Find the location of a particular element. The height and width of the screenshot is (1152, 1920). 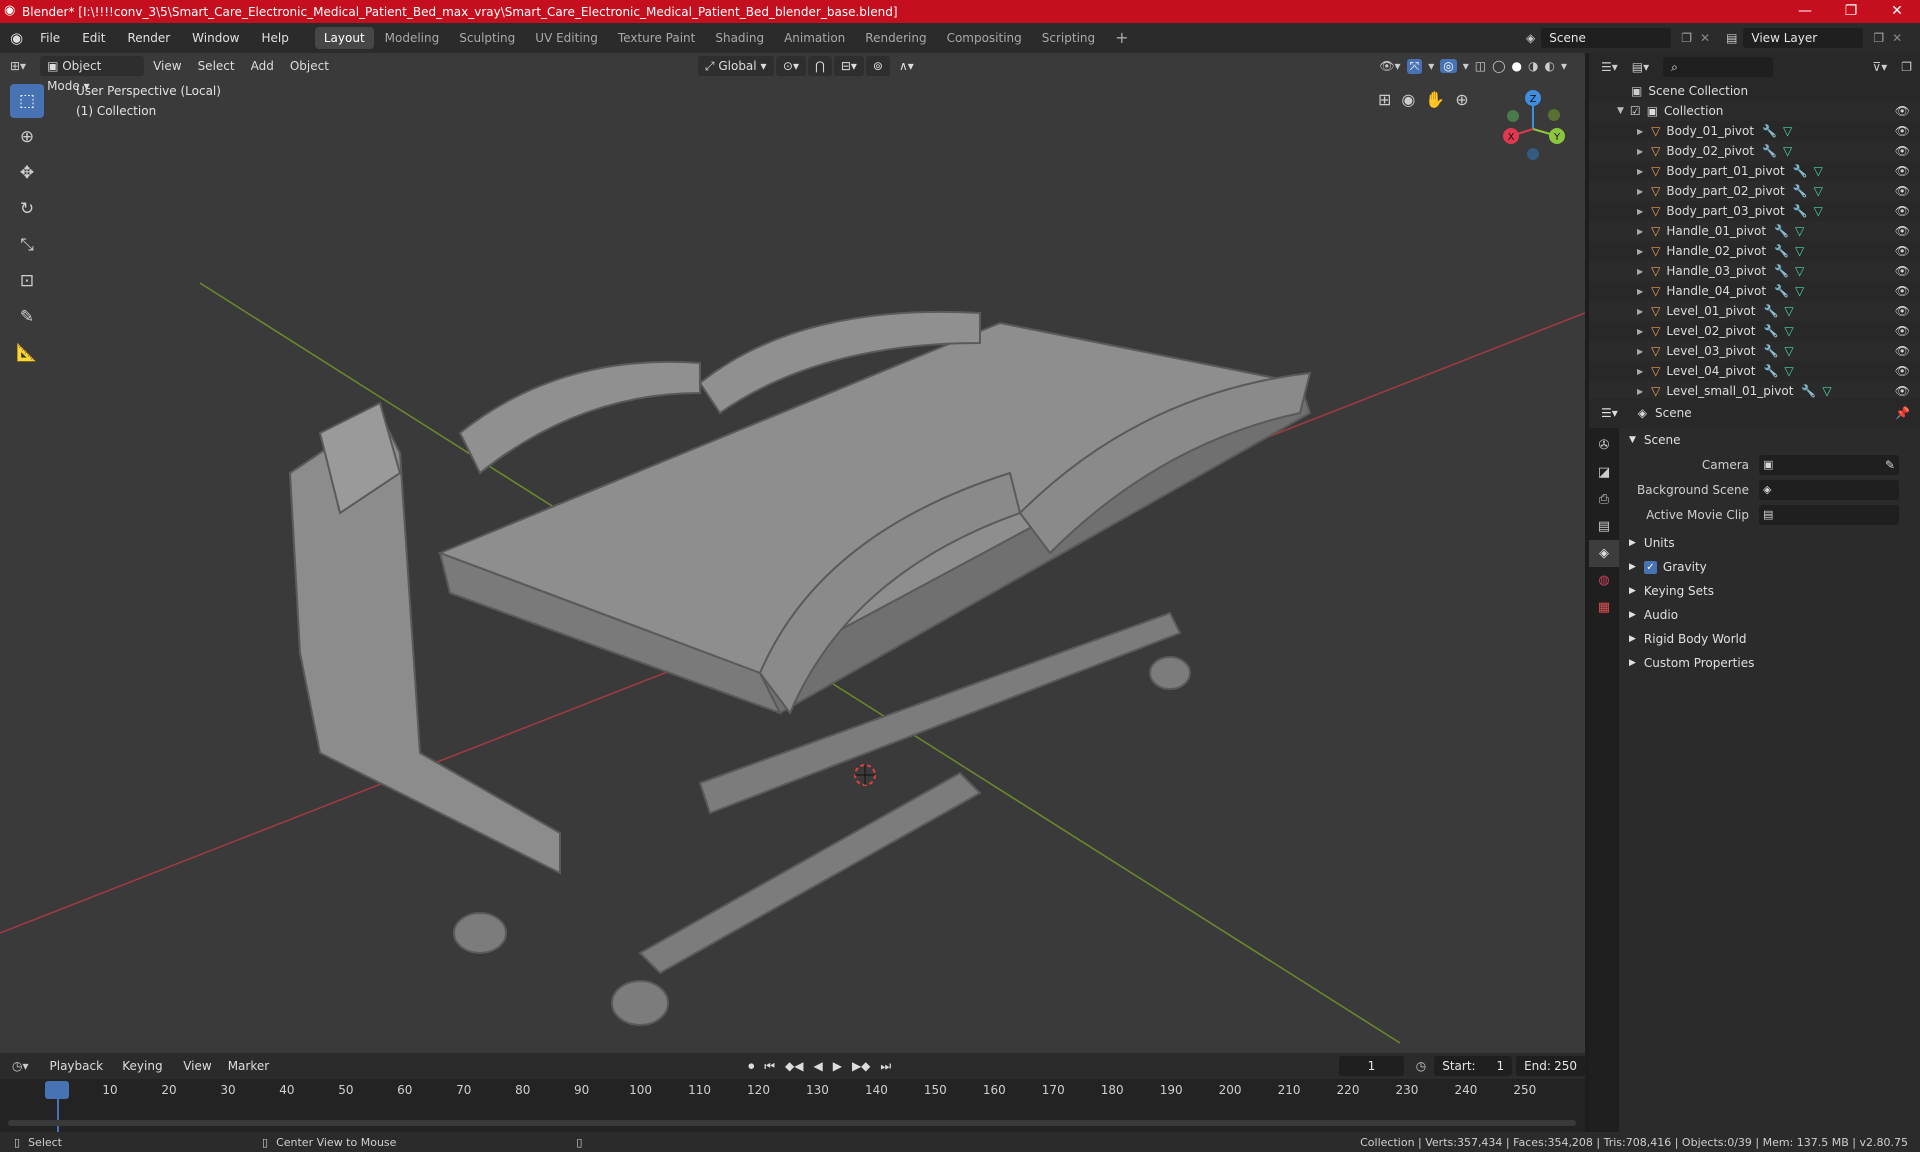

delete-scene-icon: ✕ is located at coordinates (1705, 38).